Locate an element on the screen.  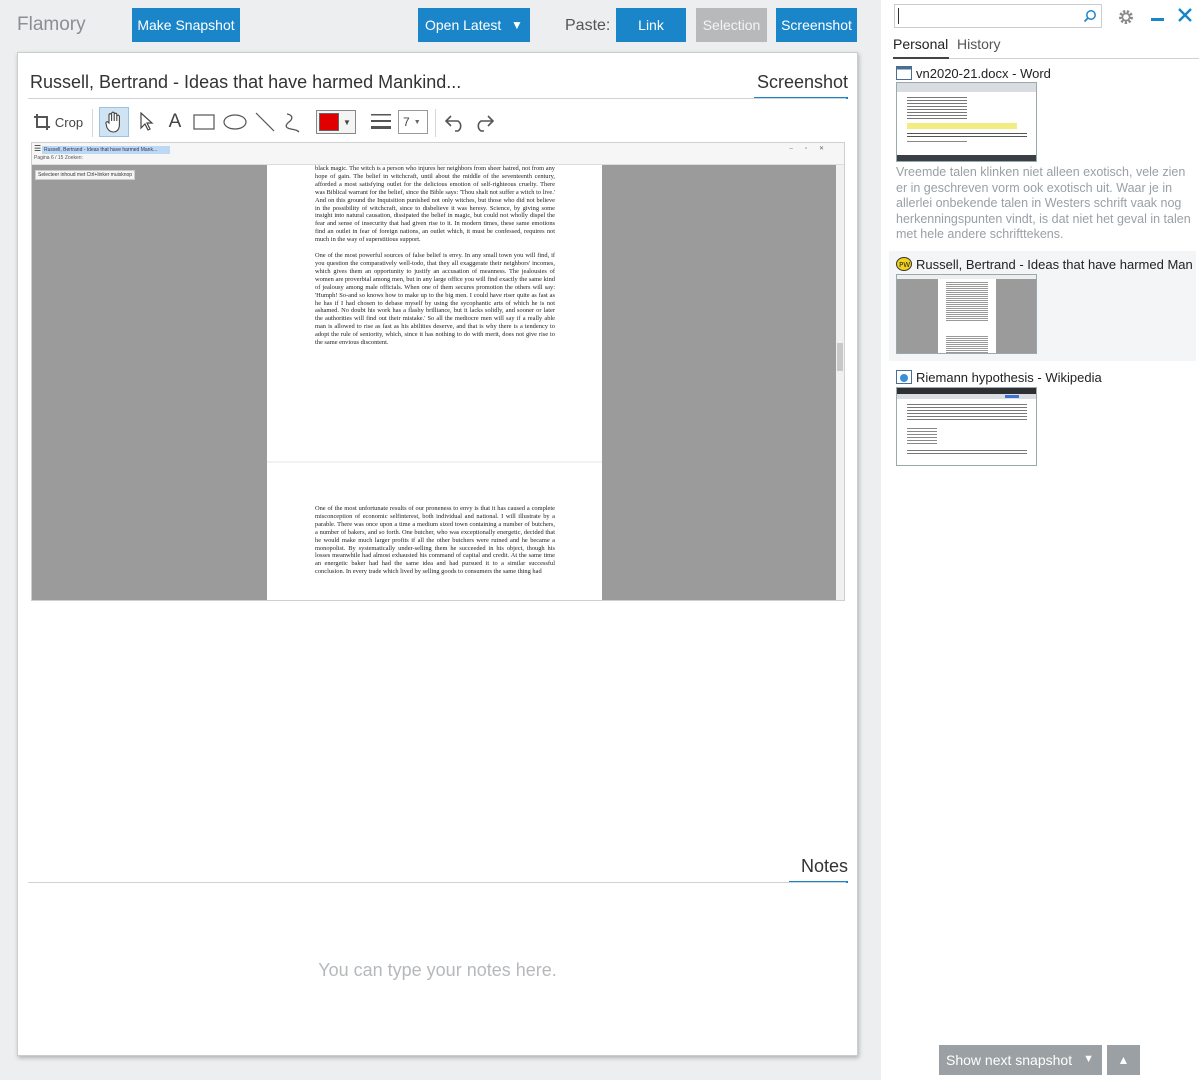
chevron-up-icon: ▲ is located at coordinates (1123, 1060).